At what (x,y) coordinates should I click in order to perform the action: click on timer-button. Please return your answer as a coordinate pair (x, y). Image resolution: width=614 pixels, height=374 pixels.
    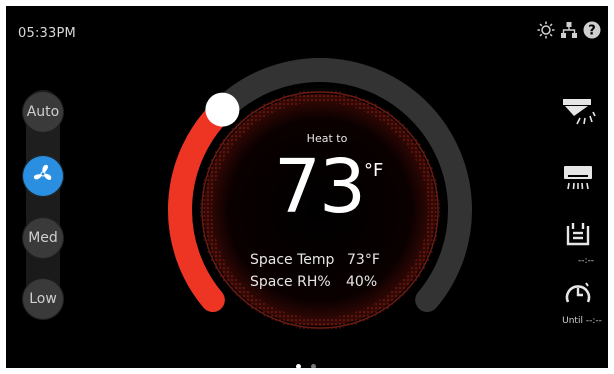
    Looking at the image, I should click on (578, 296).